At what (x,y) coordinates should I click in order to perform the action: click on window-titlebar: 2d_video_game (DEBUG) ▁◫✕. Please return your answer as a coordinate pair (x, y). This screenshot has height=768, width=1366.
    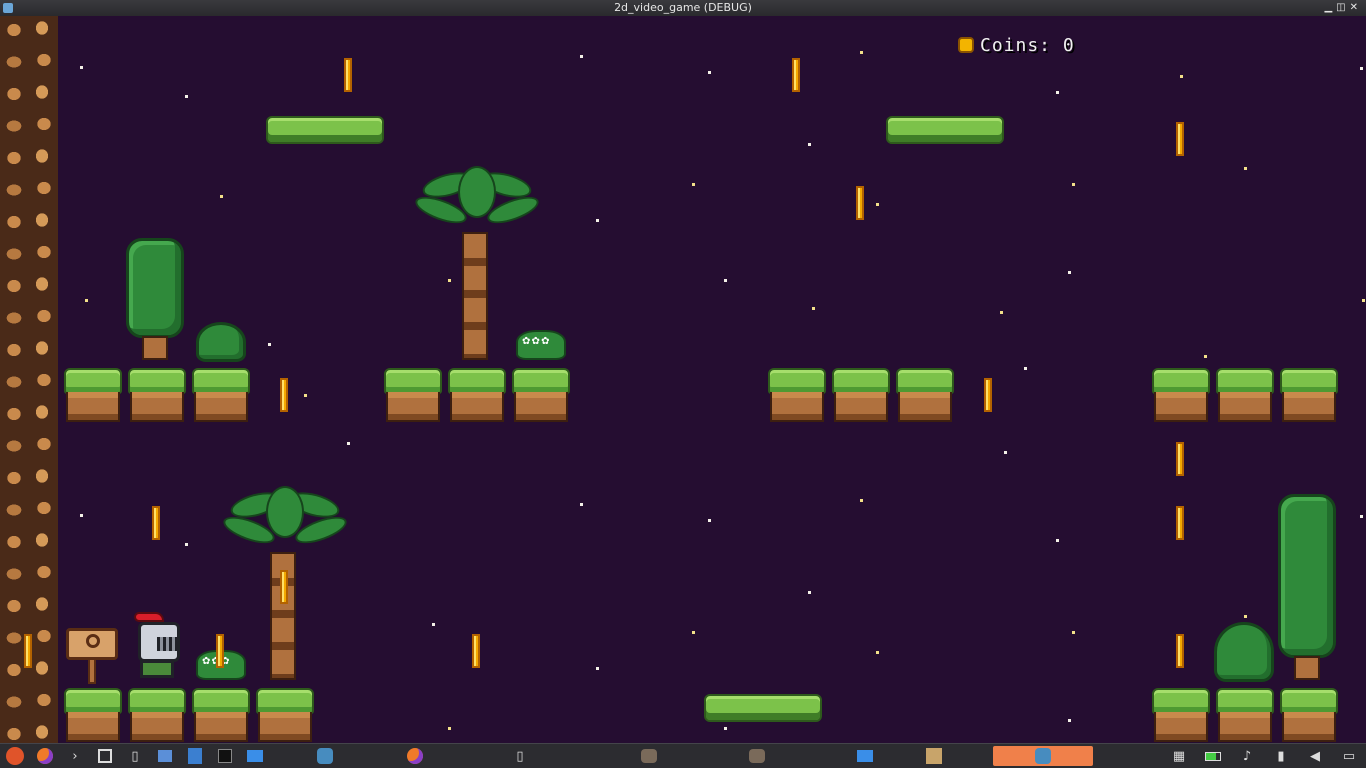
    Looking at the image, I should click on (683, 8).